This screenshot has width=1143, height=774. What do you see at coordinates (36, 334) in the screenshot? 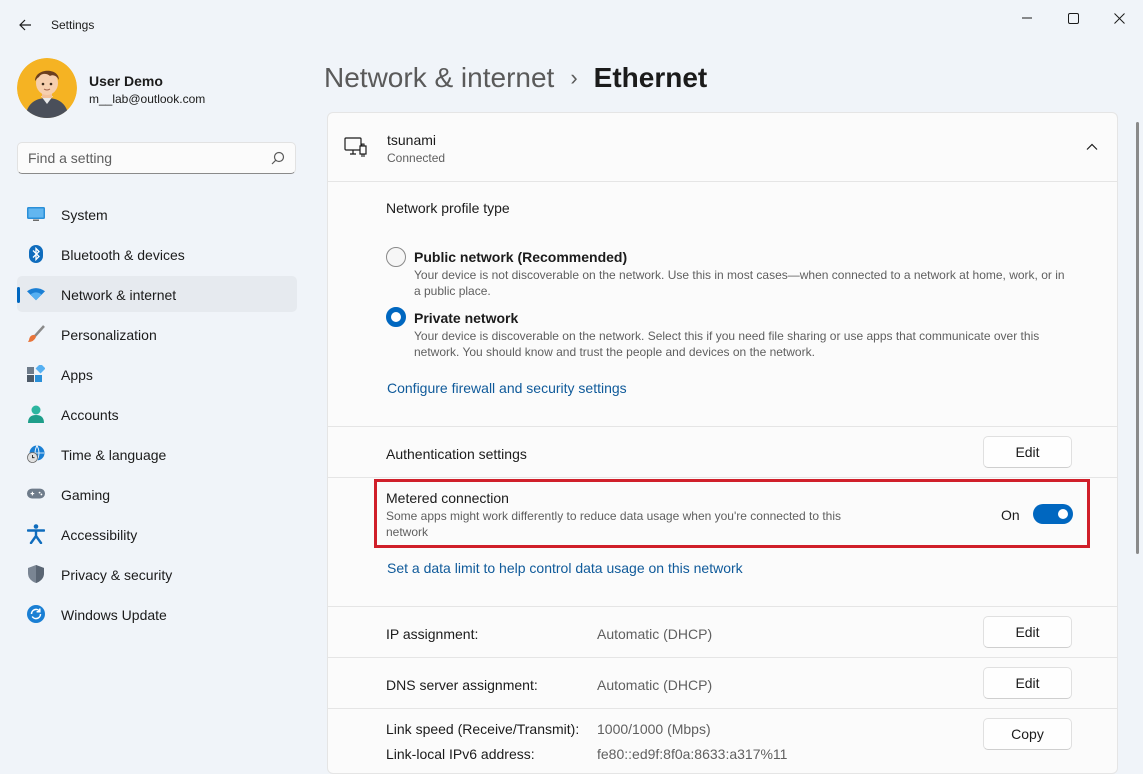
I see `brush-icon` at bounding box center [36, 334].